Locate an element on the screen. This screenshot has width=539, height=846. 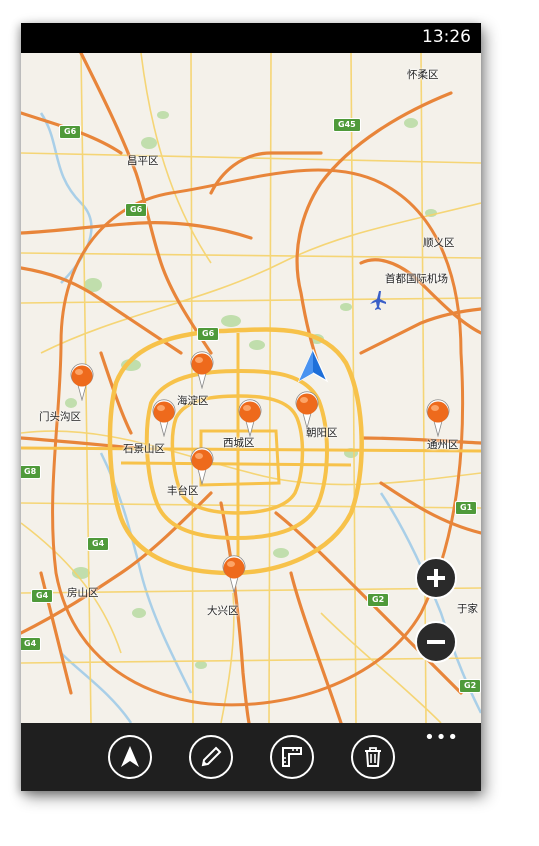
minus-icon is located at coordinates (436, 642).